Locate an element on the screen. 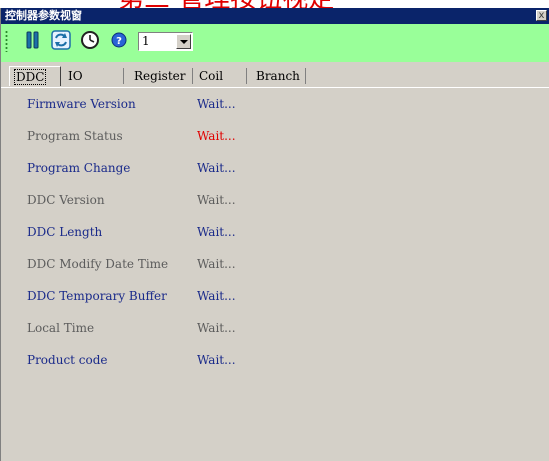  help-icon: ? is located at coordinates (119, 40).